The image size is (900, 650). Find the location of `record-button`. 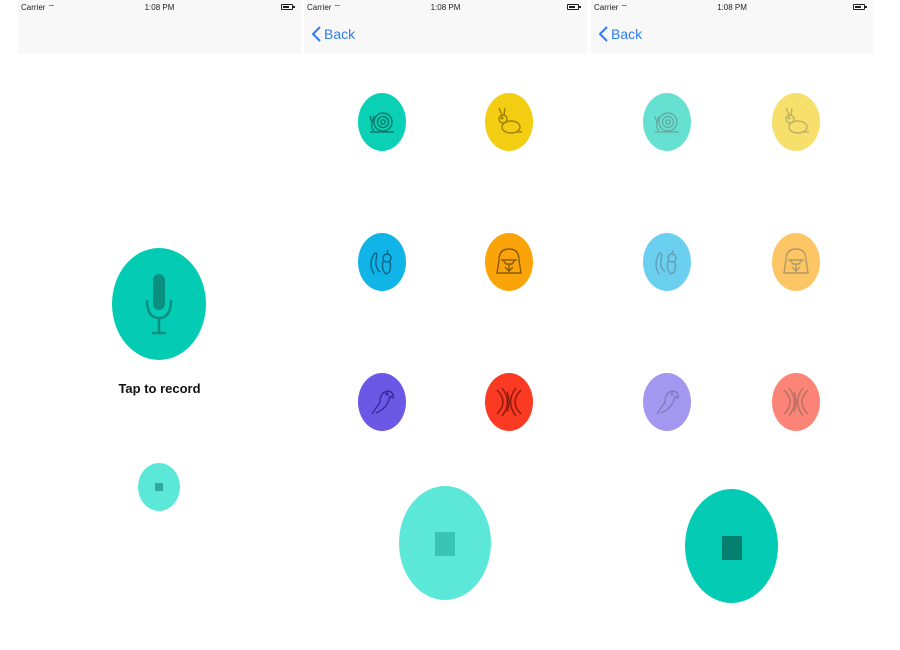

record-button is located at coordinates (159, 304).